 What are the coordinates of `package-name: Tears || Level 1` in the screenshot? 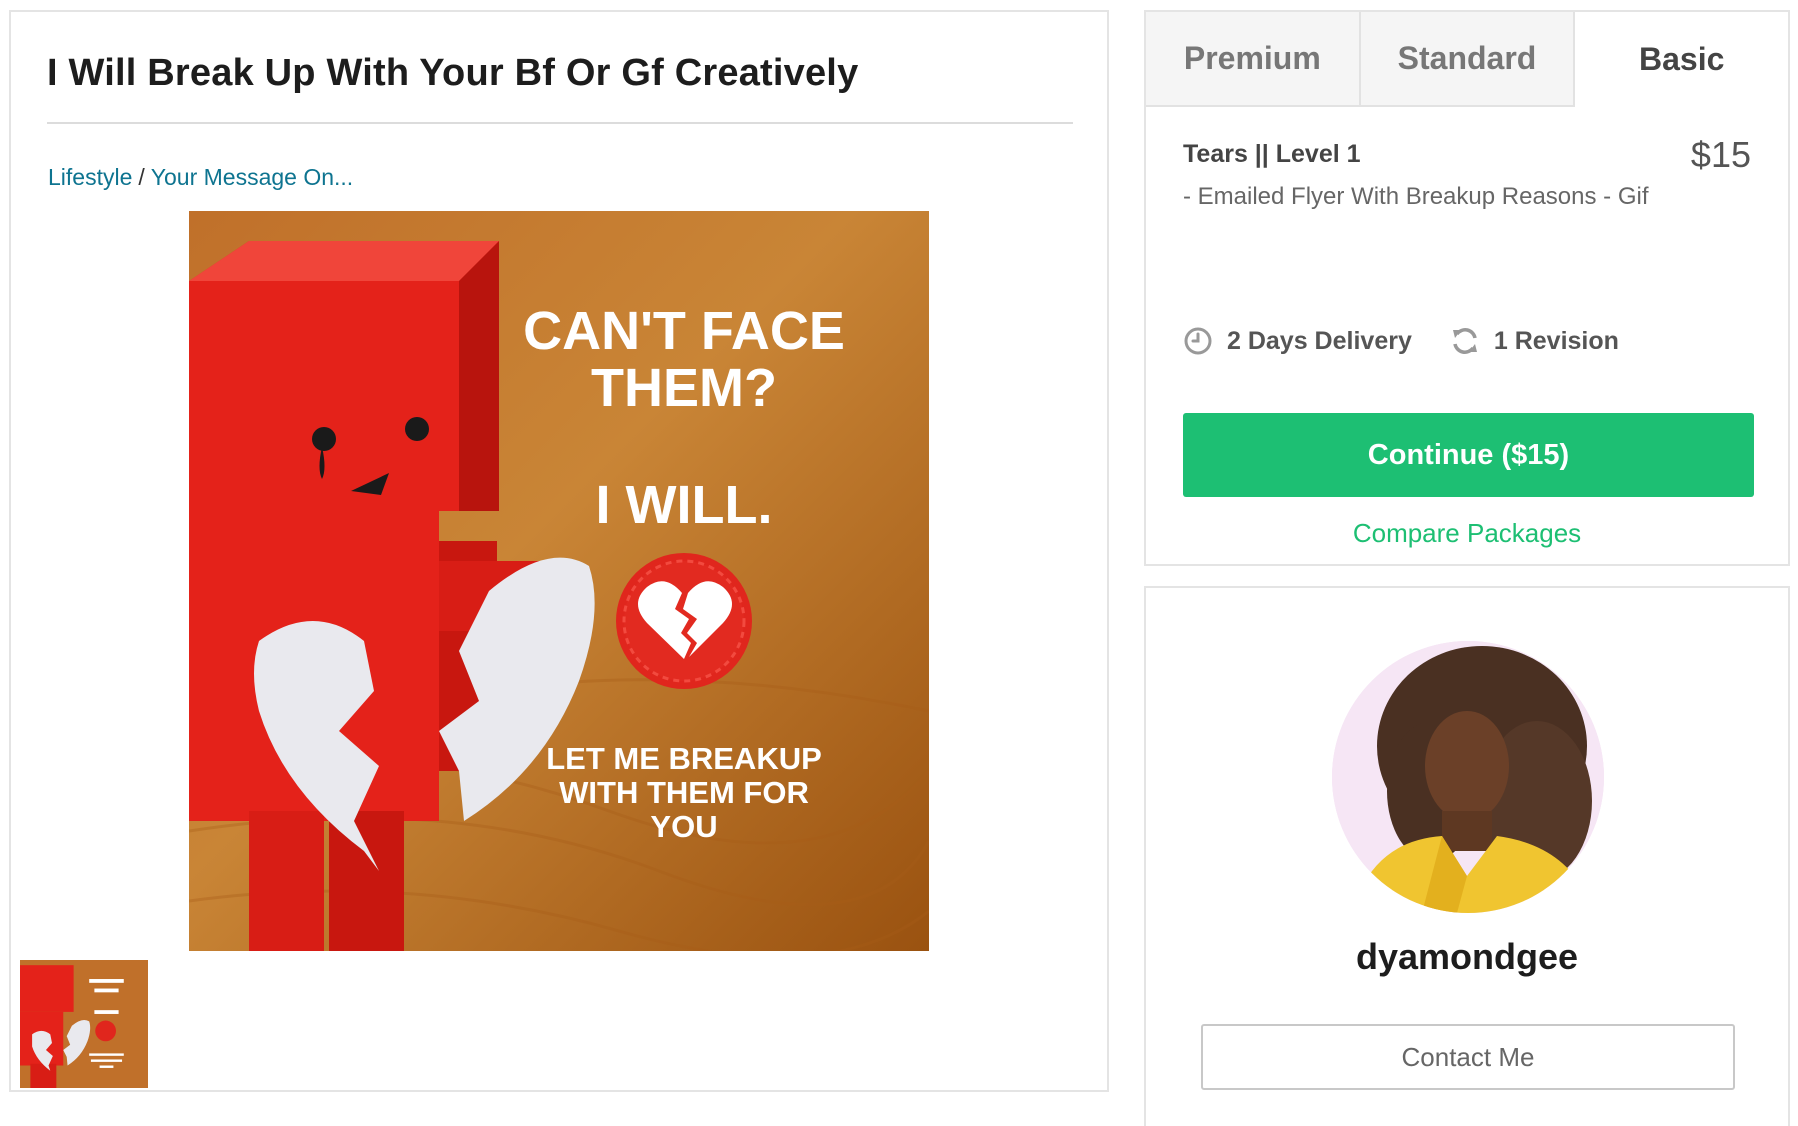 It's located at (1272, 154).